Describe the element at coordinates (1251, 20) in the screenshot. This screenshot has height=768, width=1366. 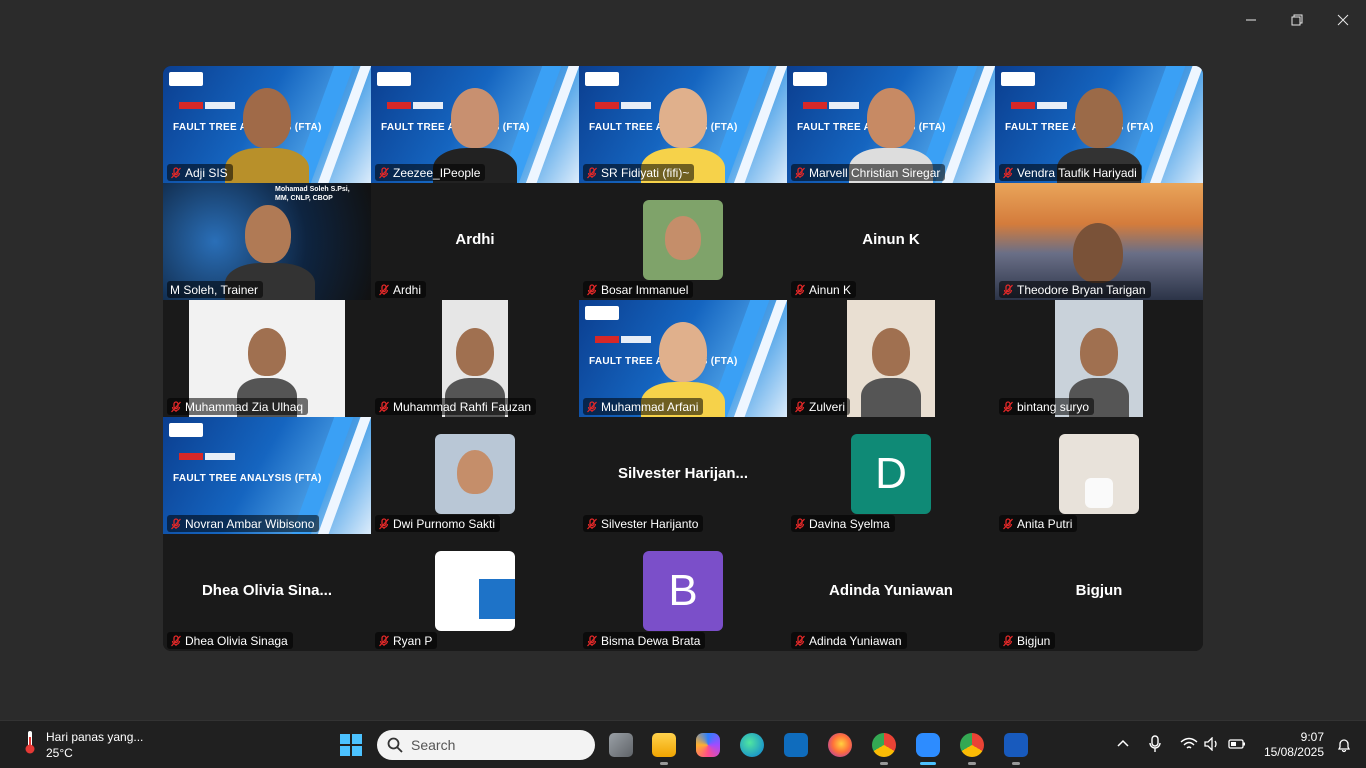
I see `minimize-button` at that location.